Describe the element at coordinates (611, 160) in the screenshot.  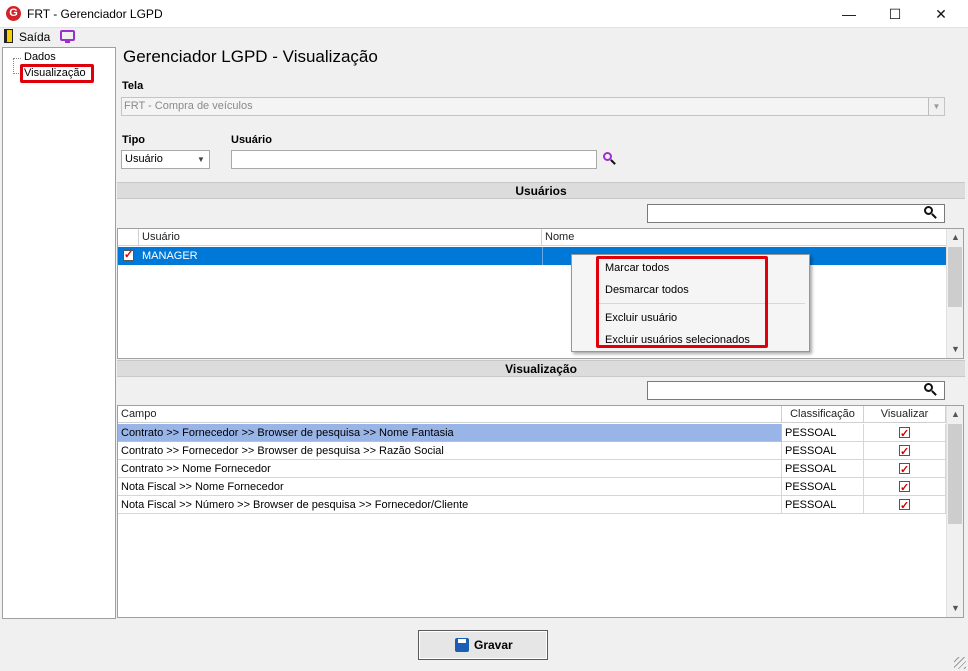
I see `usuario-search-icon` at that location.